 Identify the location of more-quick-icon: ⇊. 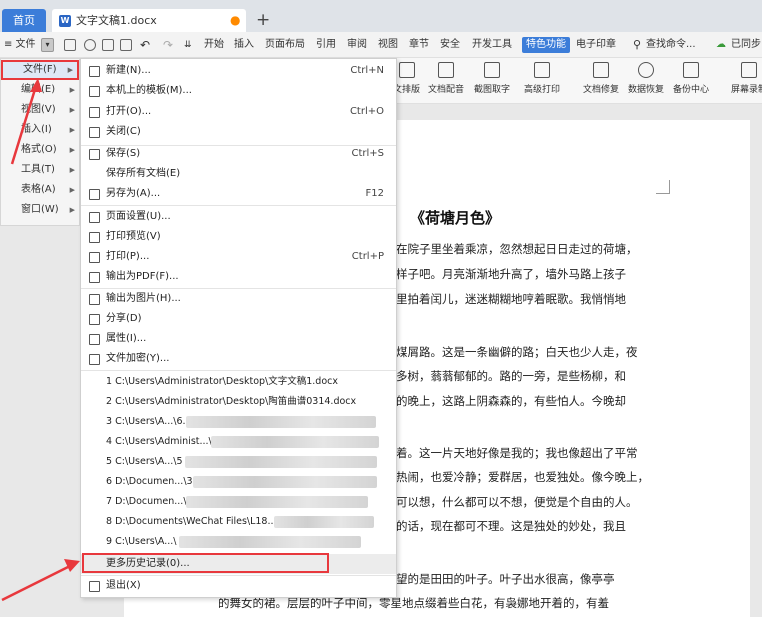
(188, 45).